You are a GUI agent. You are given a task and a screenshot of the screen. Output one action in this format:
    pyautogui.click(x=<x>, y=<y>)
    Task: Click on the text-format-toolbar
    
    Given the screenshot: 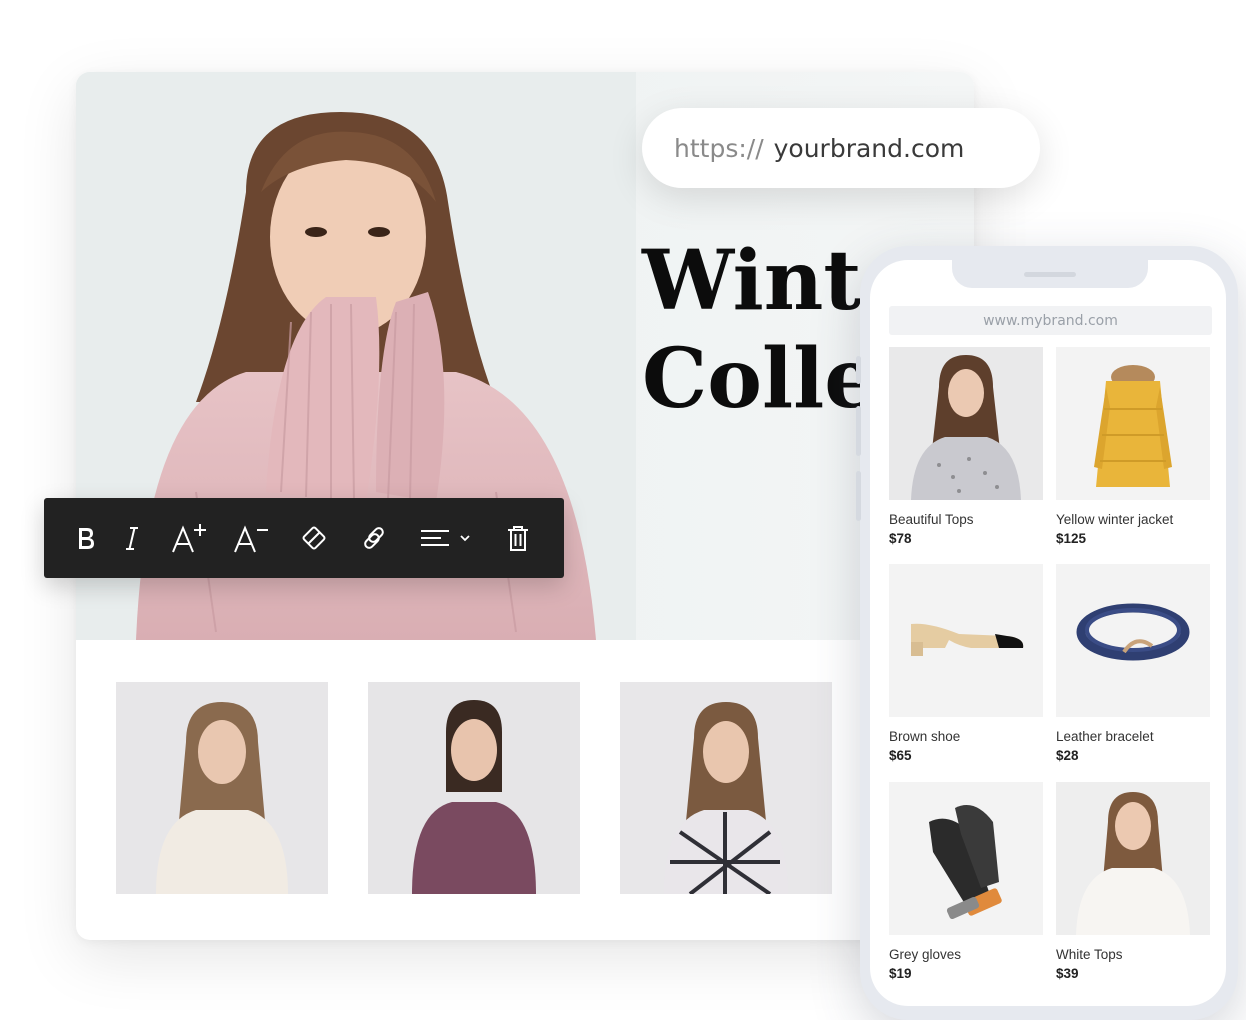 What is the action you would take?
    pyautogui.click(x=304, y=538)
    